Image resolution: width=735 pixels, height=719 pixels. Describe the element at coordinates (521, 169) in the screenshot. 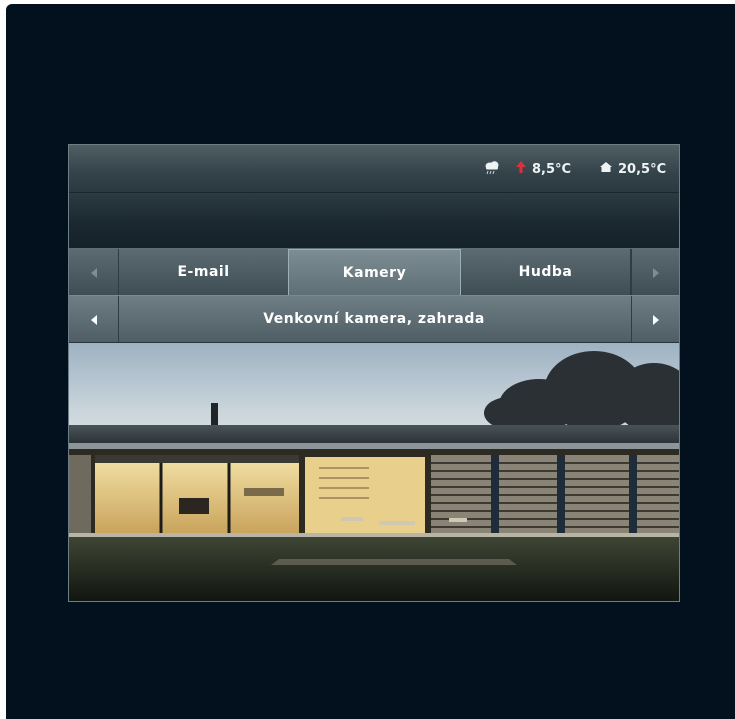

I see `up-arrow-icon` at that location.